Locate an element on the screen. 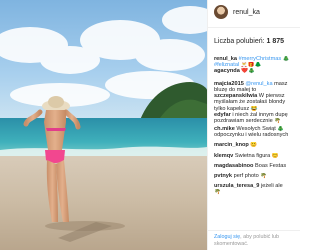 This screenshot has width=320, height=250. comment-text: 🌴 is located at coordinates (217, 192).